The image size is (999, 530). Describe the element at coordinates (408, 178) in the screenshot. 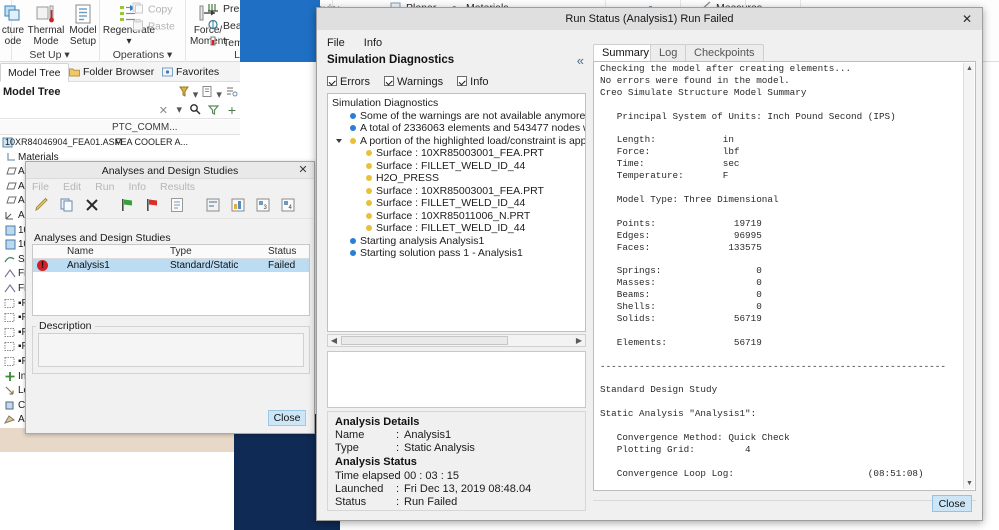

I see `diagnostic-message: H2O_PRESS` at that location.